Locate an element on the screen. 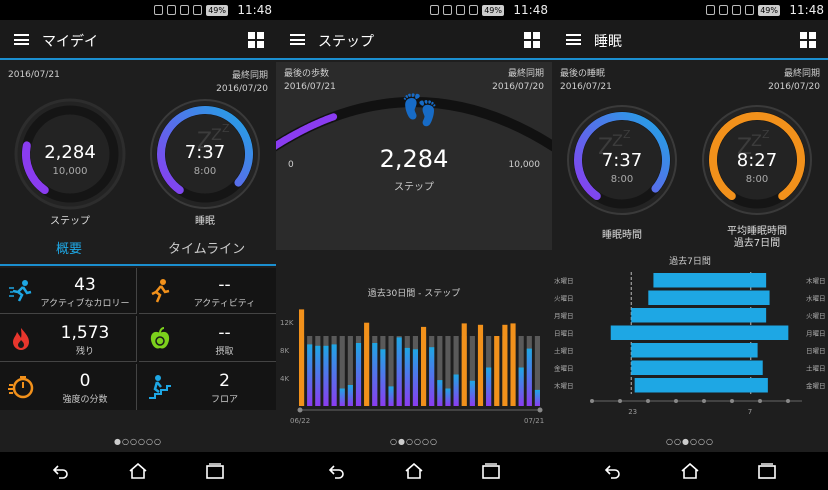  intake-value: -- is located at coordinates (224, 333).